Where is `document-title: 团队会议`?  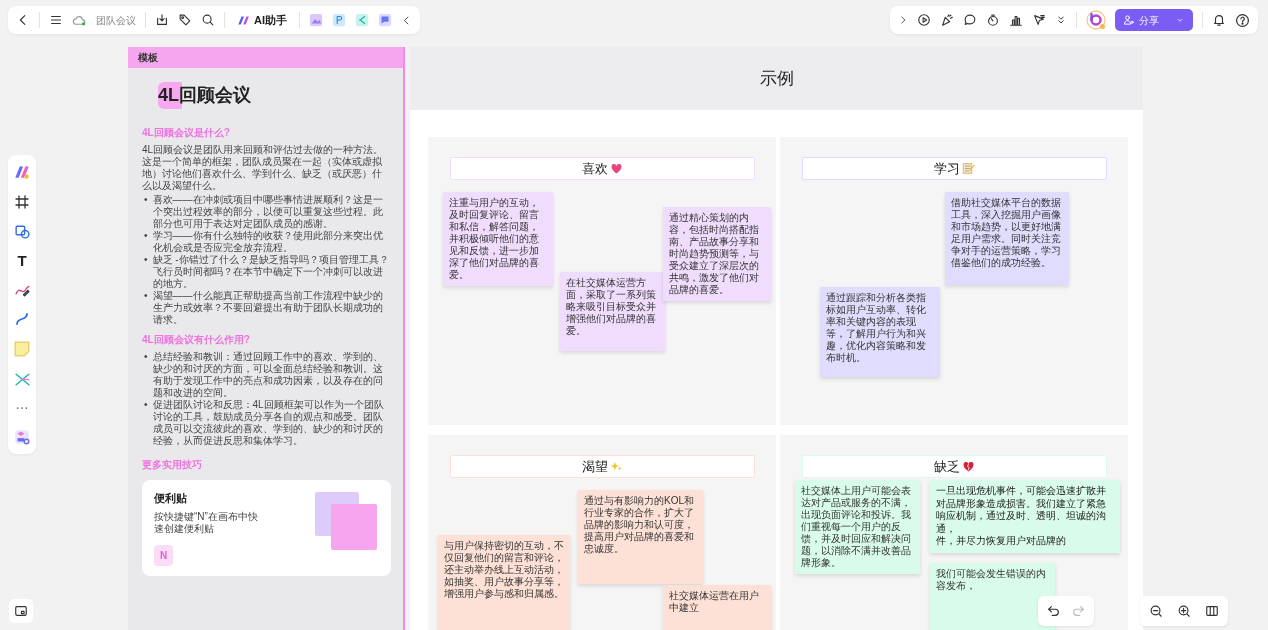 document-title: 团队会议 is located at coordinates (116, 20).